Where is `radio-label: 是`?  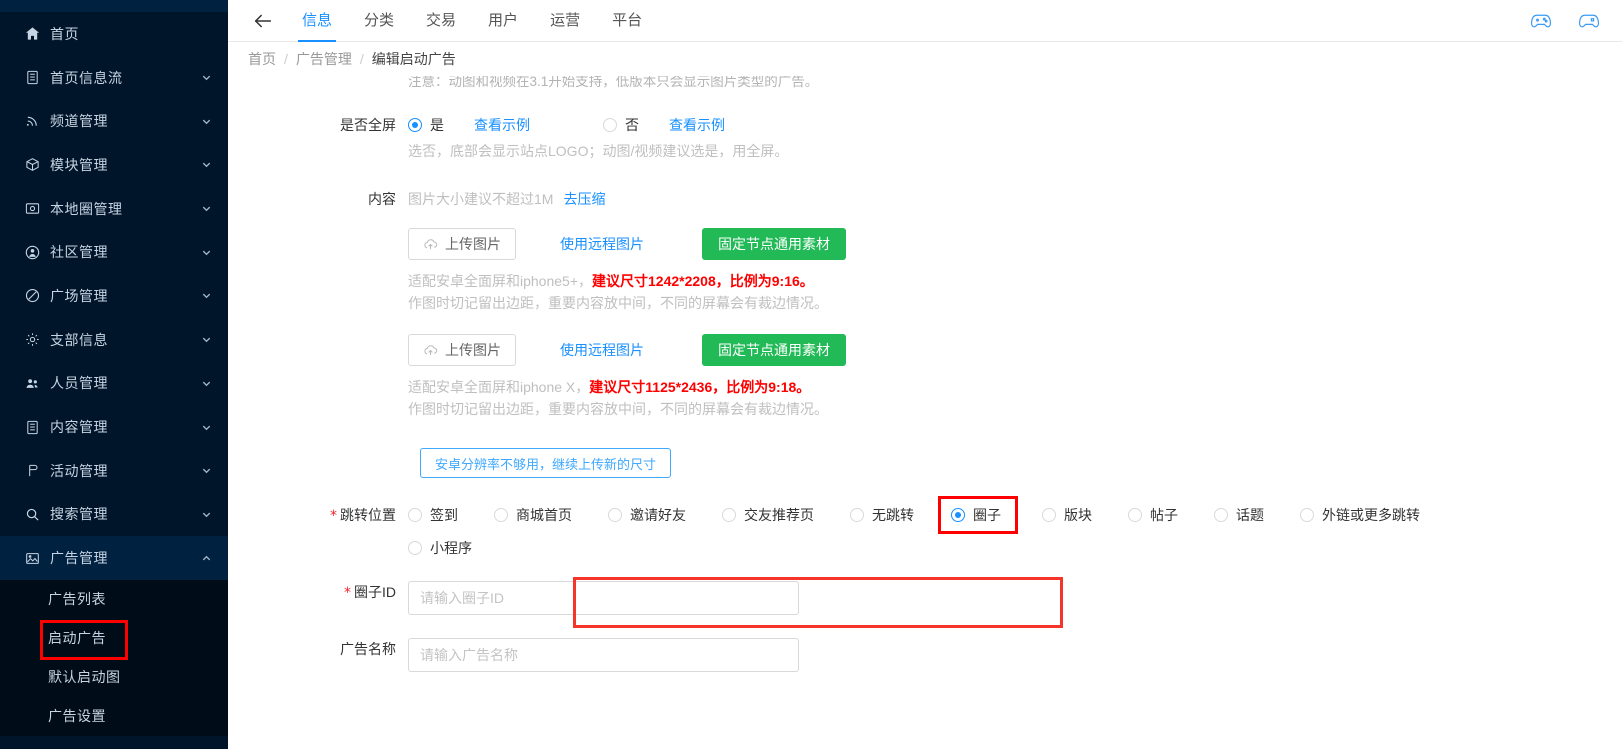 radio-label: 是 is located at coordinates (437, 125).